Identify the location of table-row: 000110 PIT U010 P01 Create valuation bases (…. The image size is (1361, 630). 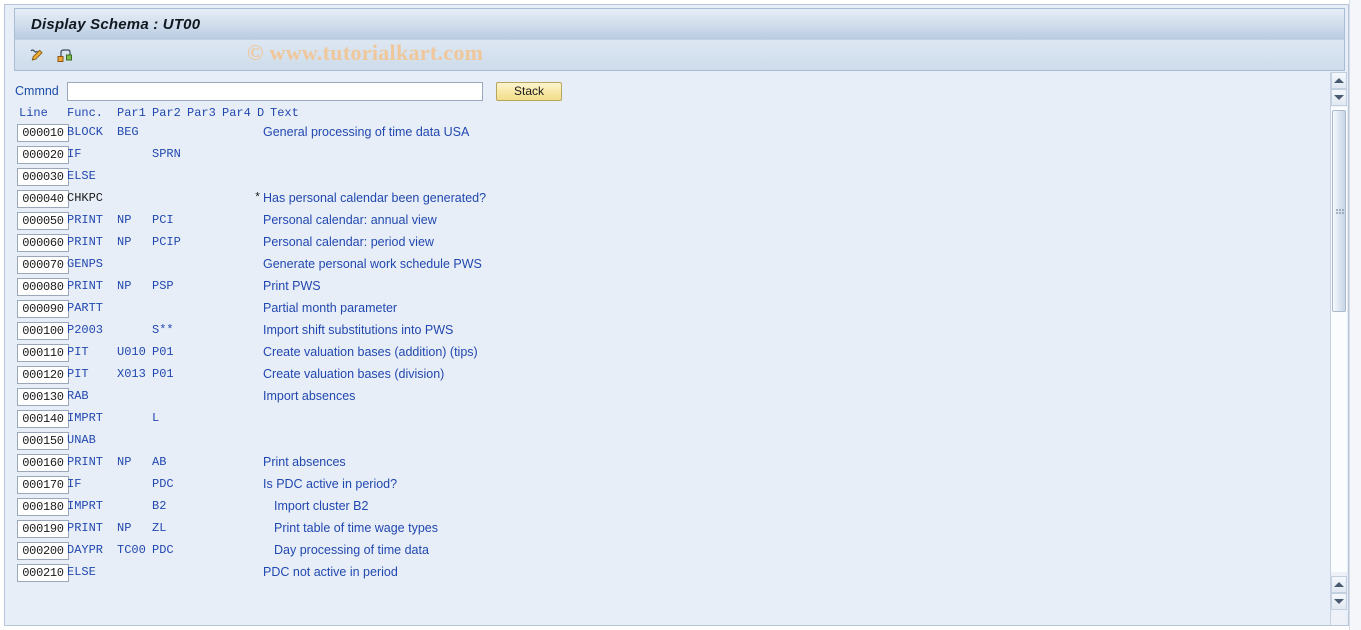
(665, 354).